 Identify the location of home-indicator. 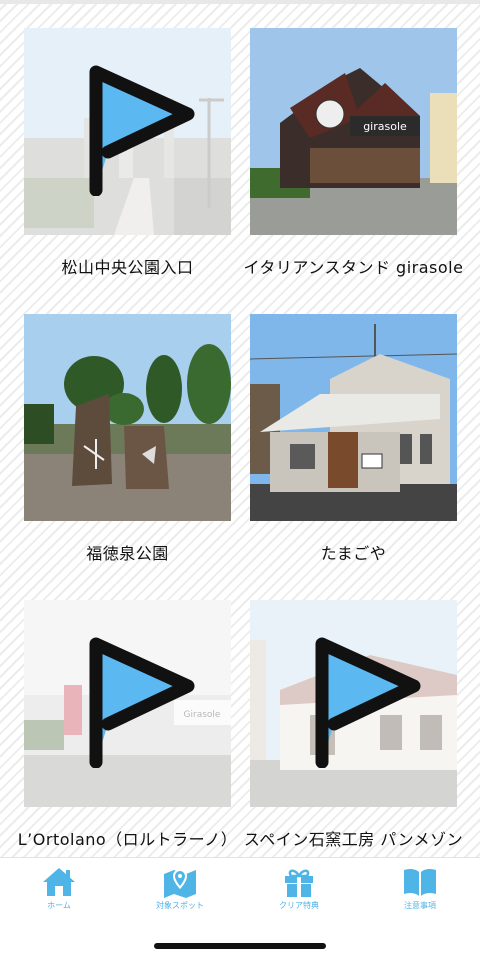
(240, 946).